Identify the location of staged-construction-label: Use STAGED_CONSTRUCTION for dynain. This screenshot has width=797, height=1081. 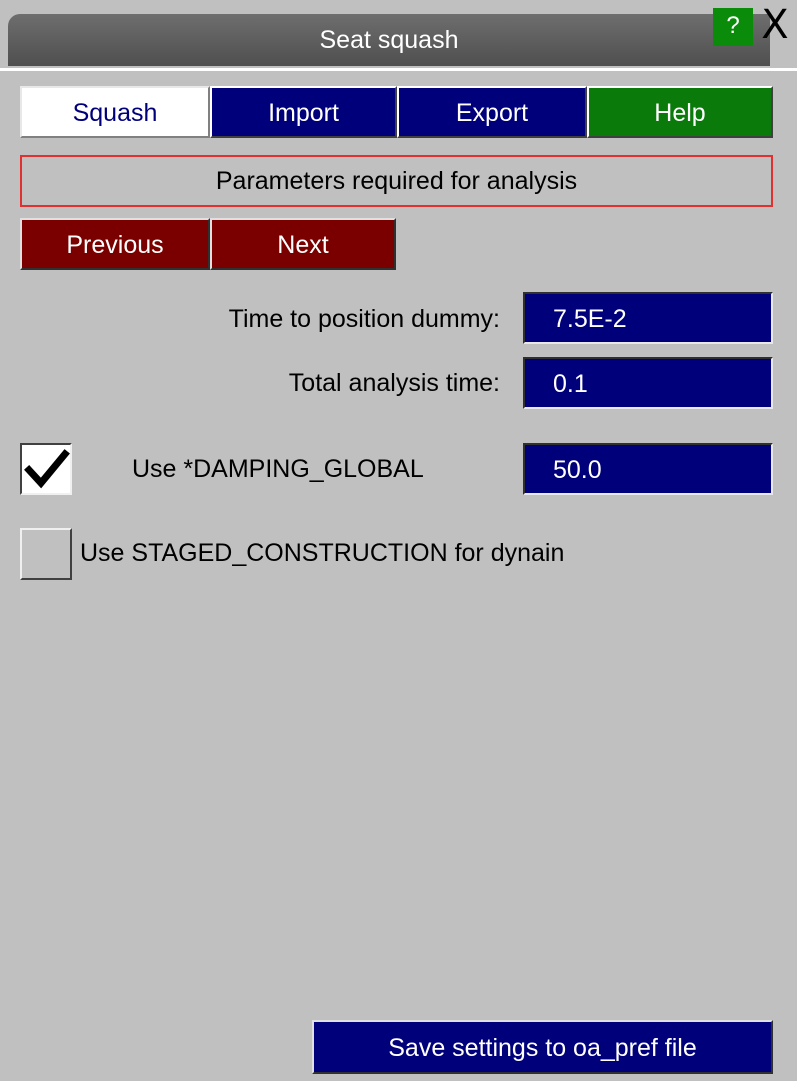
(322, 553).